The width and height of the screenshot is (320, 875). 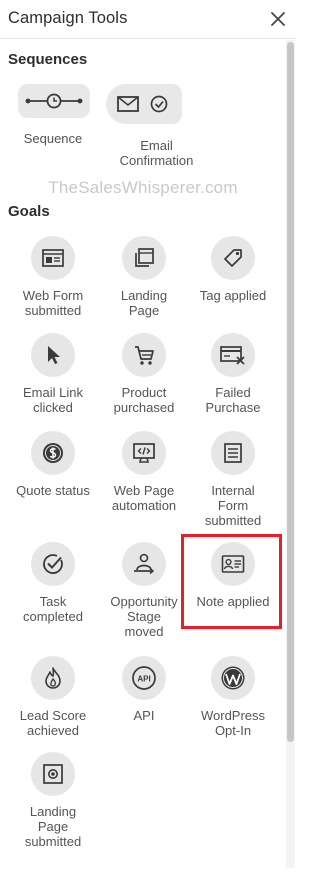 What do you see at coordinates (144, 498) in the screenshot?
I see `goal-label: Web Page automation` at bounding box center [144, 498].